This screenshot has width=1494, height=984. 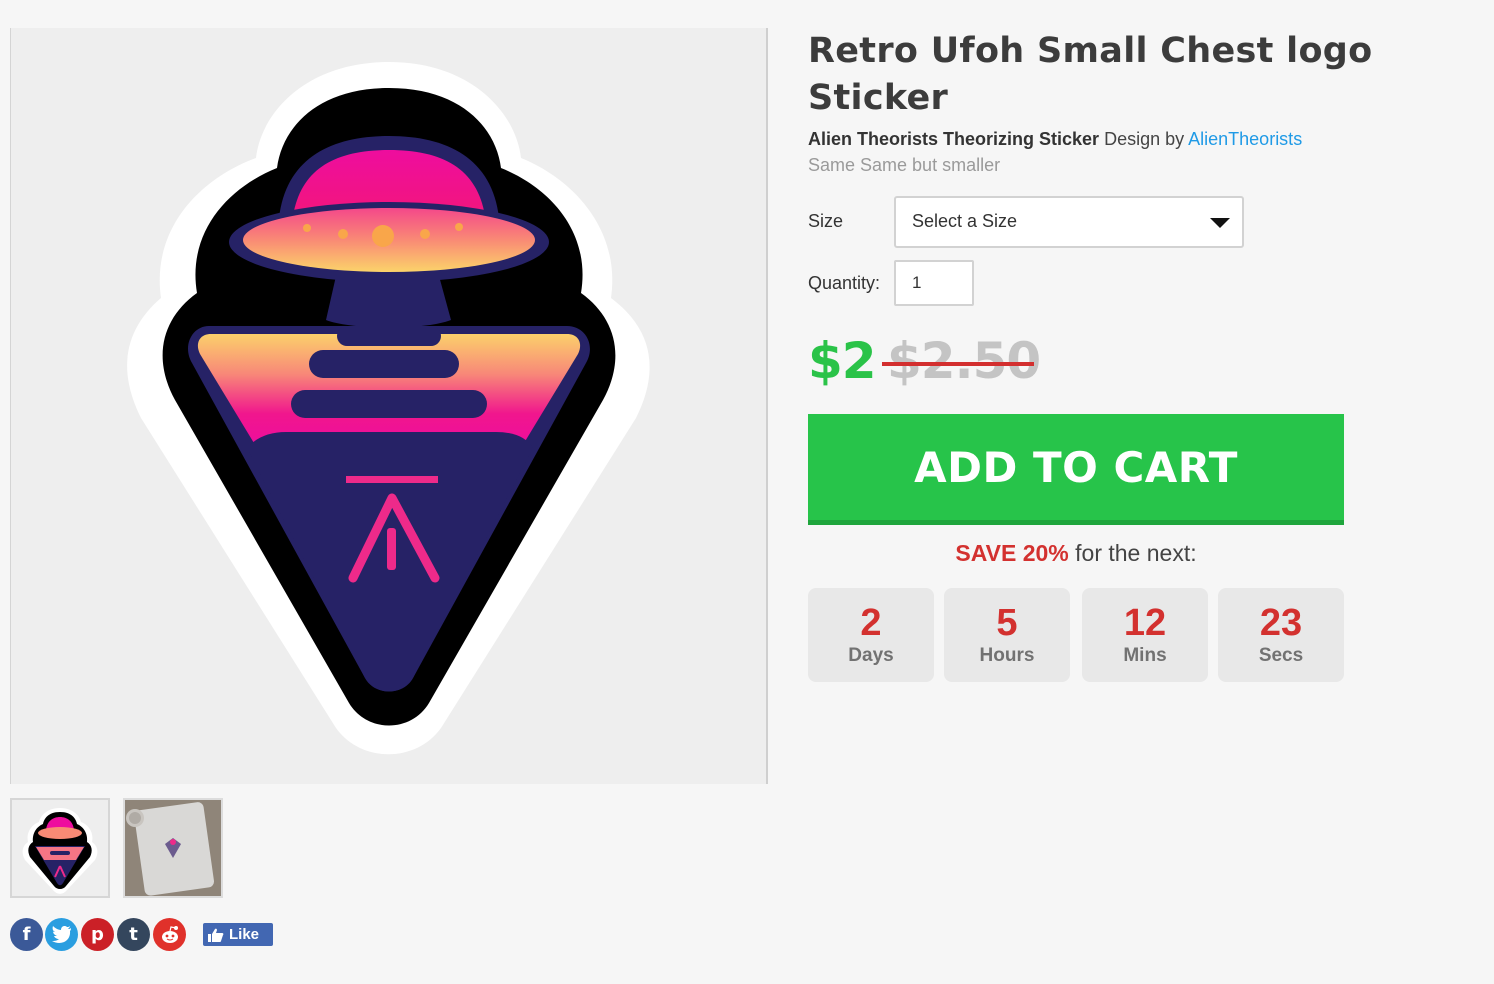 What do you see at coordinates (826, 221) in the screenshot?
I see `size-label: Size` at bounding box center [826, 221].